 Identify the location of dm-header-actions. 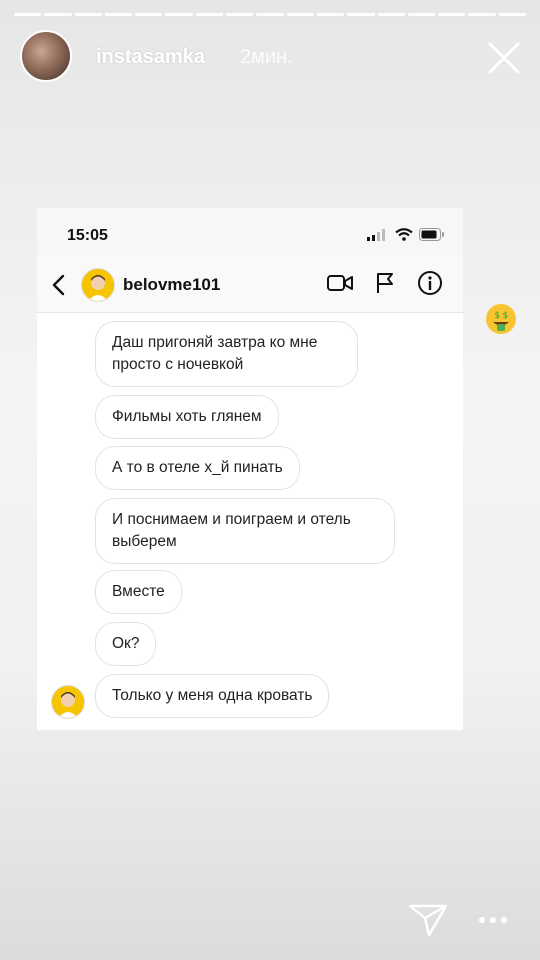
(385, 283).